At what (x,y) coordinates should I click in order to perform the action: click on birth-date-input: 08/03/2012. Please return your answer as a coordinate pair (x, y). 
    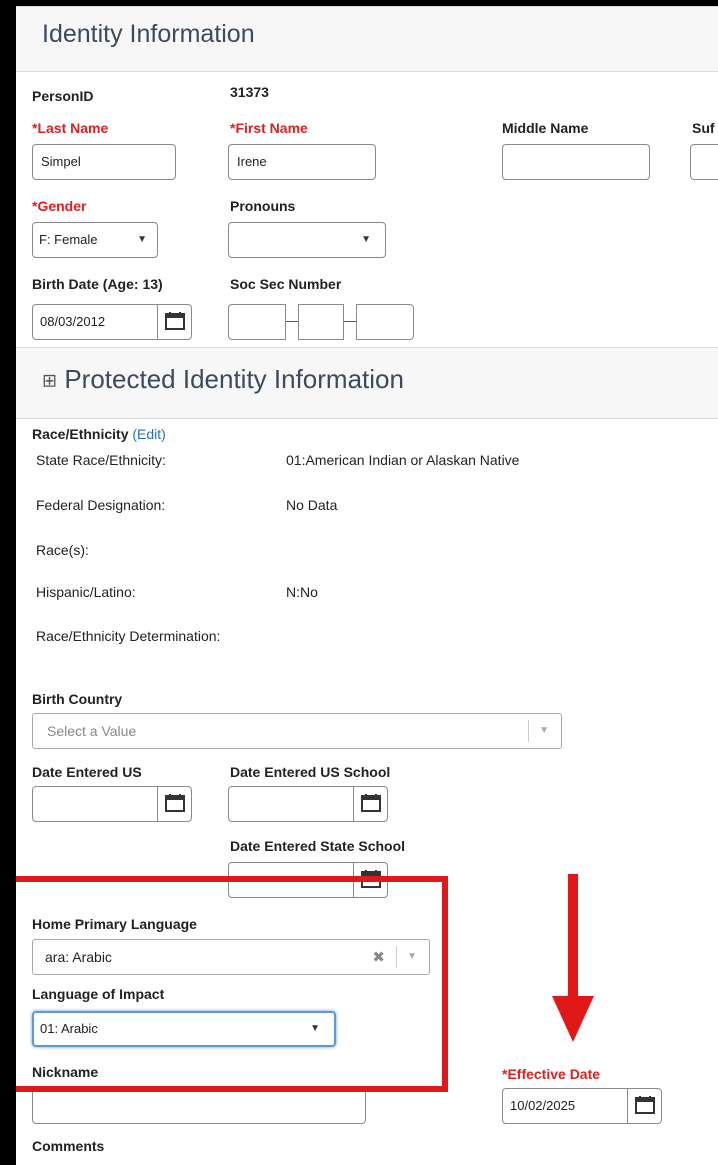
    Looking at the image, I should click on (112, 322).